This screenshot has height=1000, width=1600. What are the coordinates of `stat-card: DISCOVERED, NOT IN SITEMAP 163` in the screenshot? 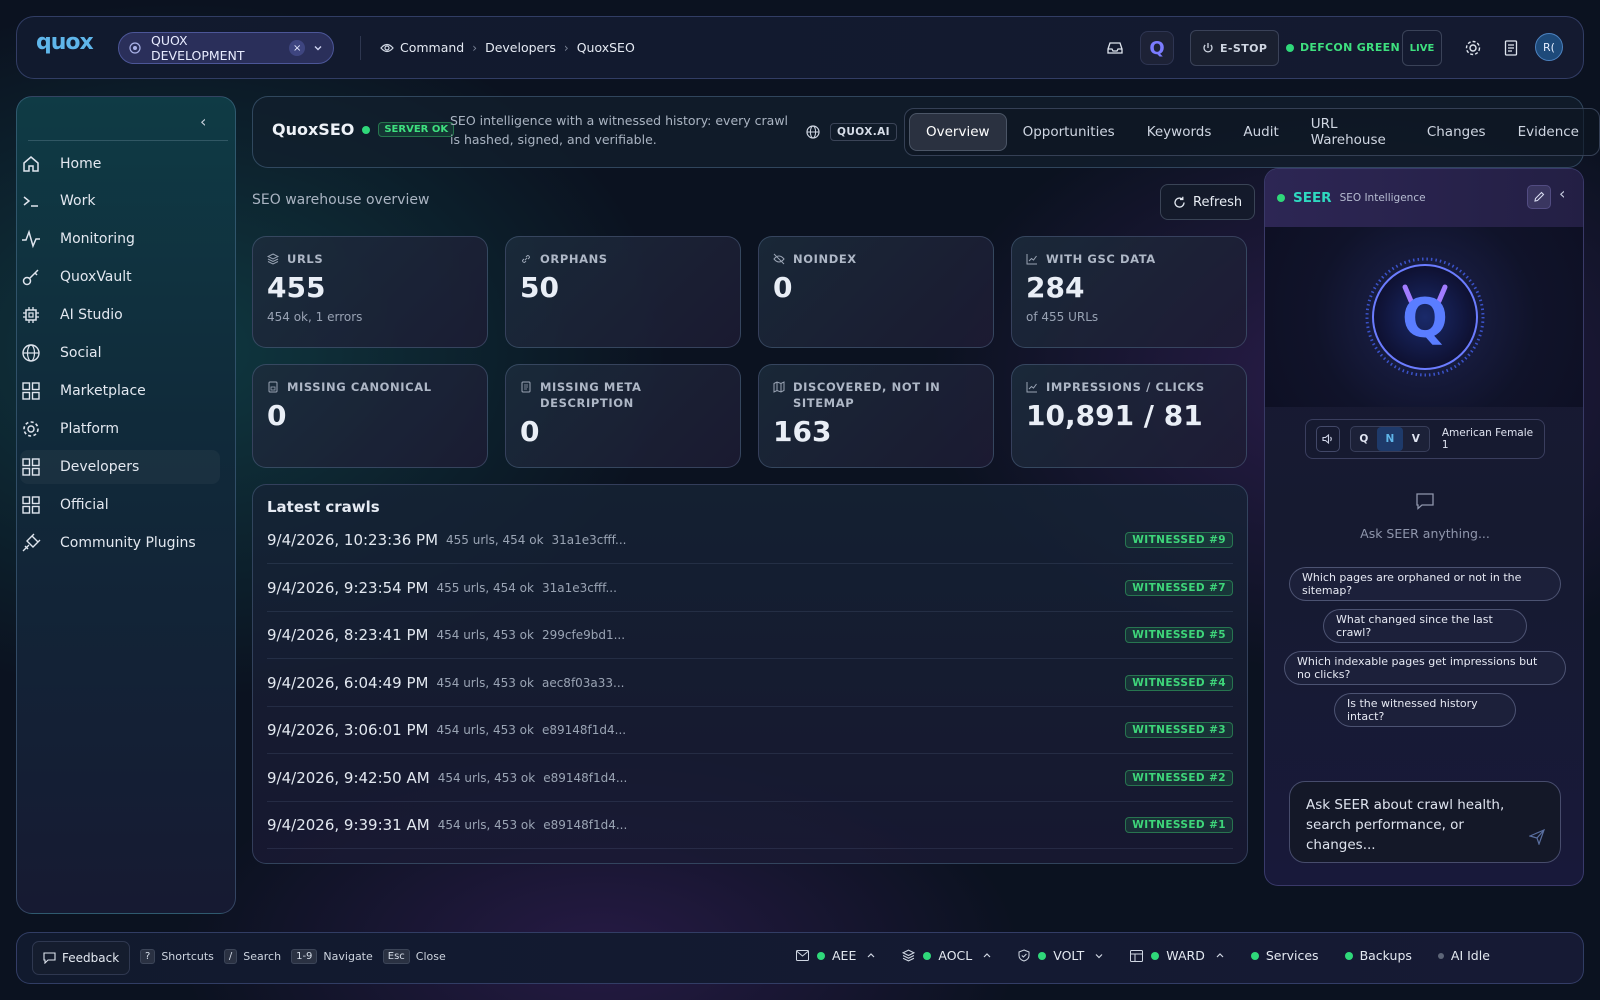 It's located at (876, 416).